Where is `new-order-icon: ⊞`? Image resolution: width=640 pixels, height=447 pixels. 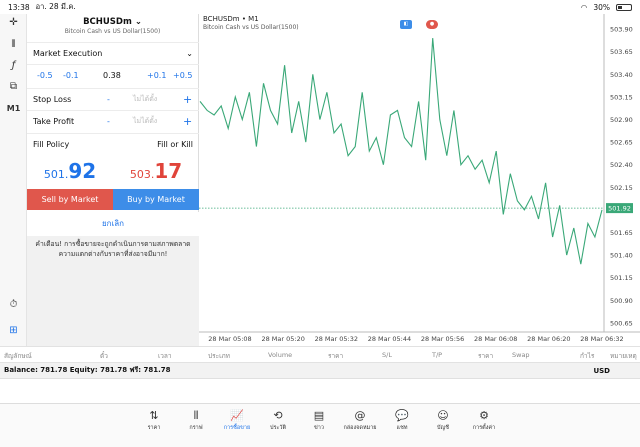 new-order-icon: ⊞ is located at coordinates (13, 330).